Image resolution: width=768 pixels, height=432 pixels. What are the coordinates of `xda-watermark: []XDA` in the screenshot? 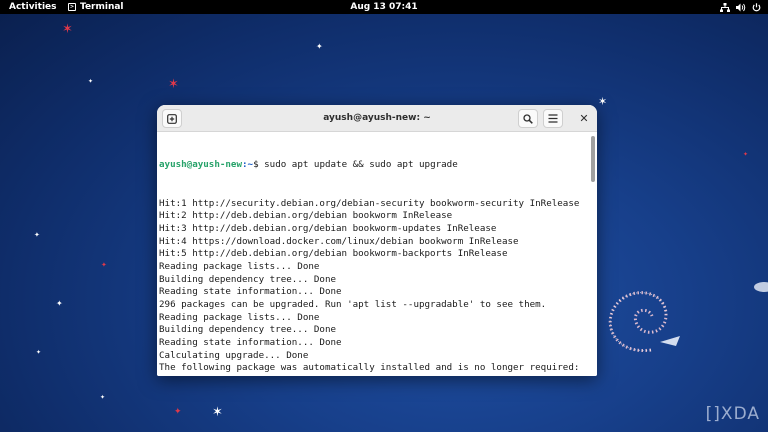 It's located at (732, 414).